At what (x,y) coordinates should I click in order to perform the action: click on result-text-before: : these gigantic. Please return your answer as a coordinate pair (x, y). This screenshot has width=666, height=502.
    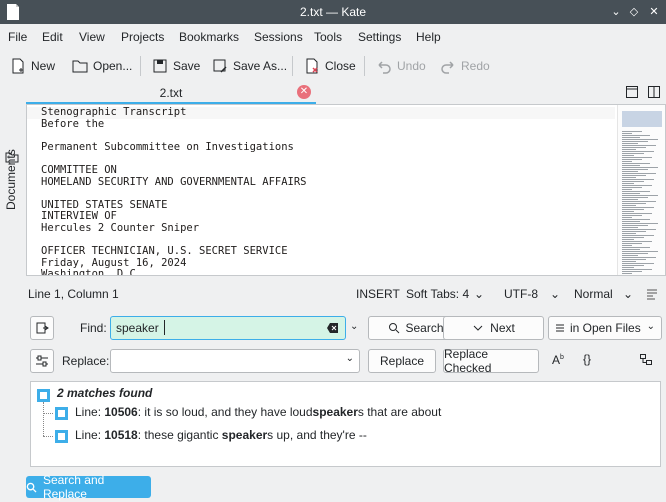
    Looking at the image, I should click on (179, 435).